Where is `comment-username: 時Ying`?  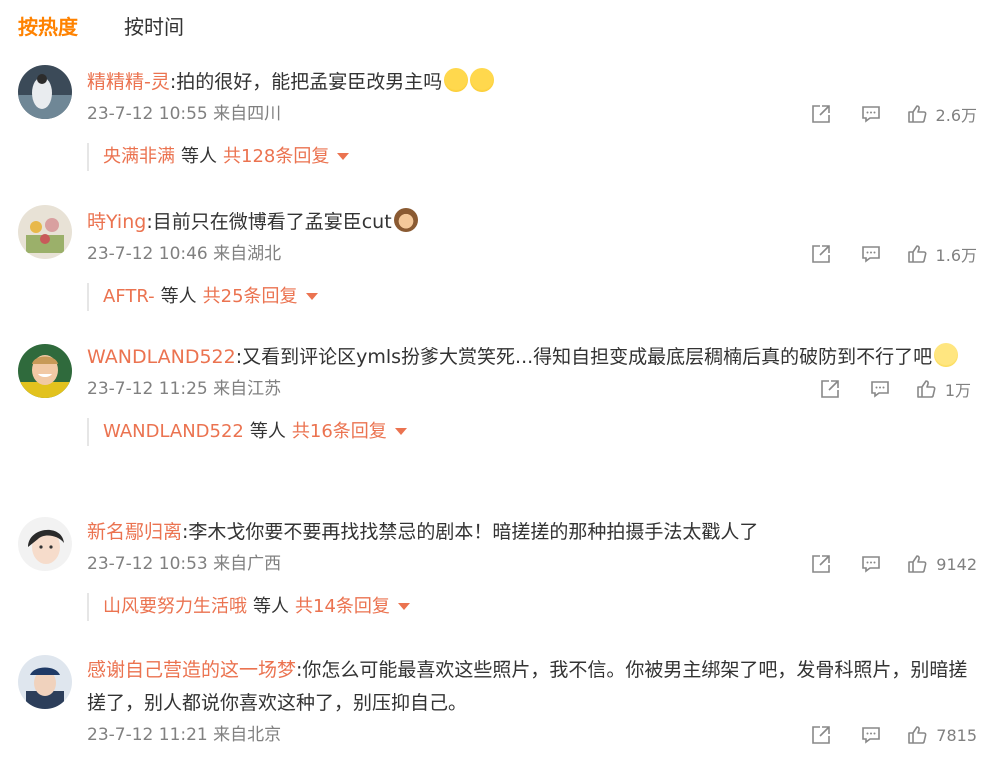 comment-username: 時Ying is located at coordinates (116, 222).